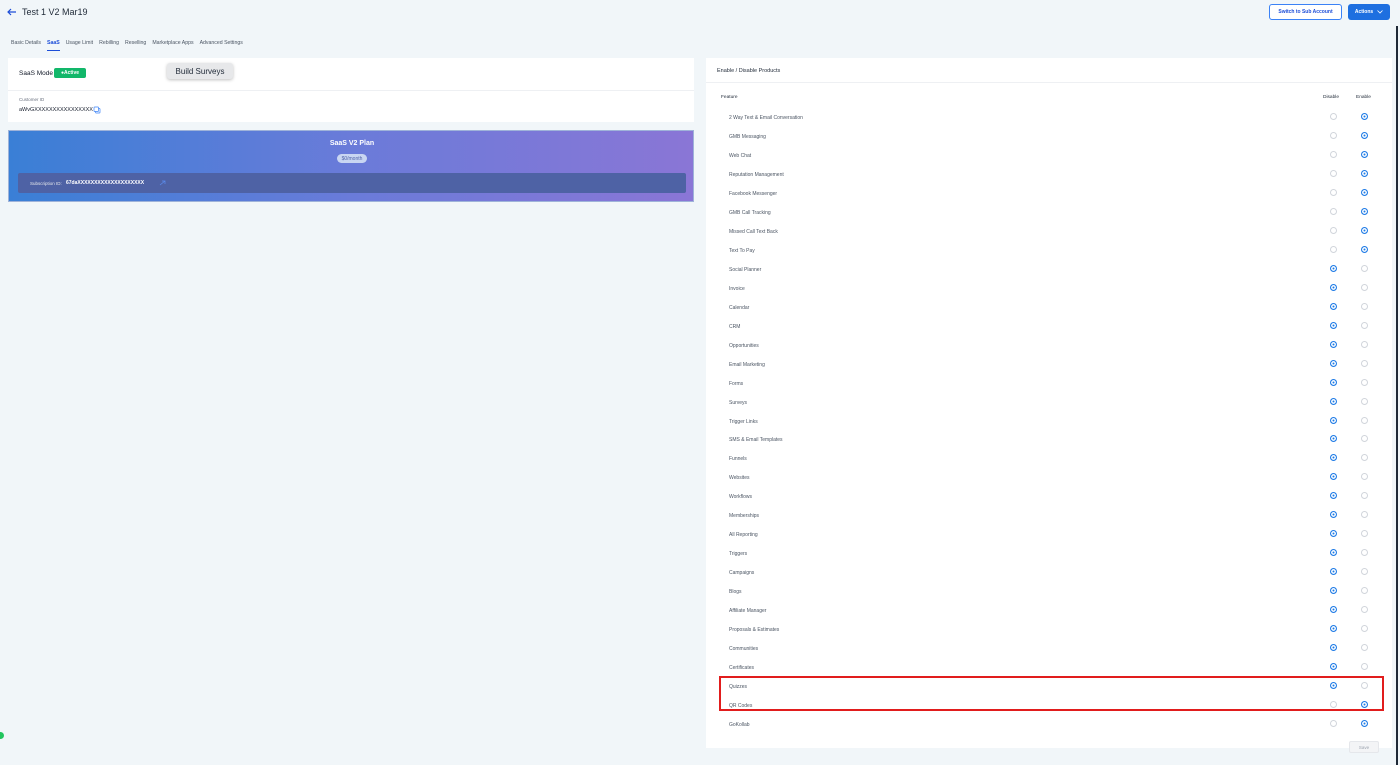  I want to click on window-edge, so click(1397, 395).